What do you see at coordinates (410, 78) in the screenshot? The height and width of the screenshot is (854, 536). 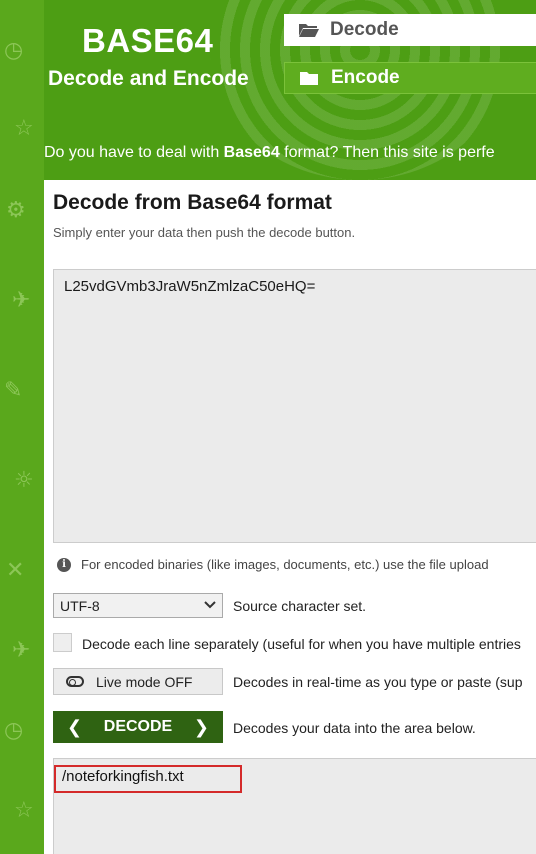 I see `nav-encode-button: Encode` at bounding box center [410, 78].